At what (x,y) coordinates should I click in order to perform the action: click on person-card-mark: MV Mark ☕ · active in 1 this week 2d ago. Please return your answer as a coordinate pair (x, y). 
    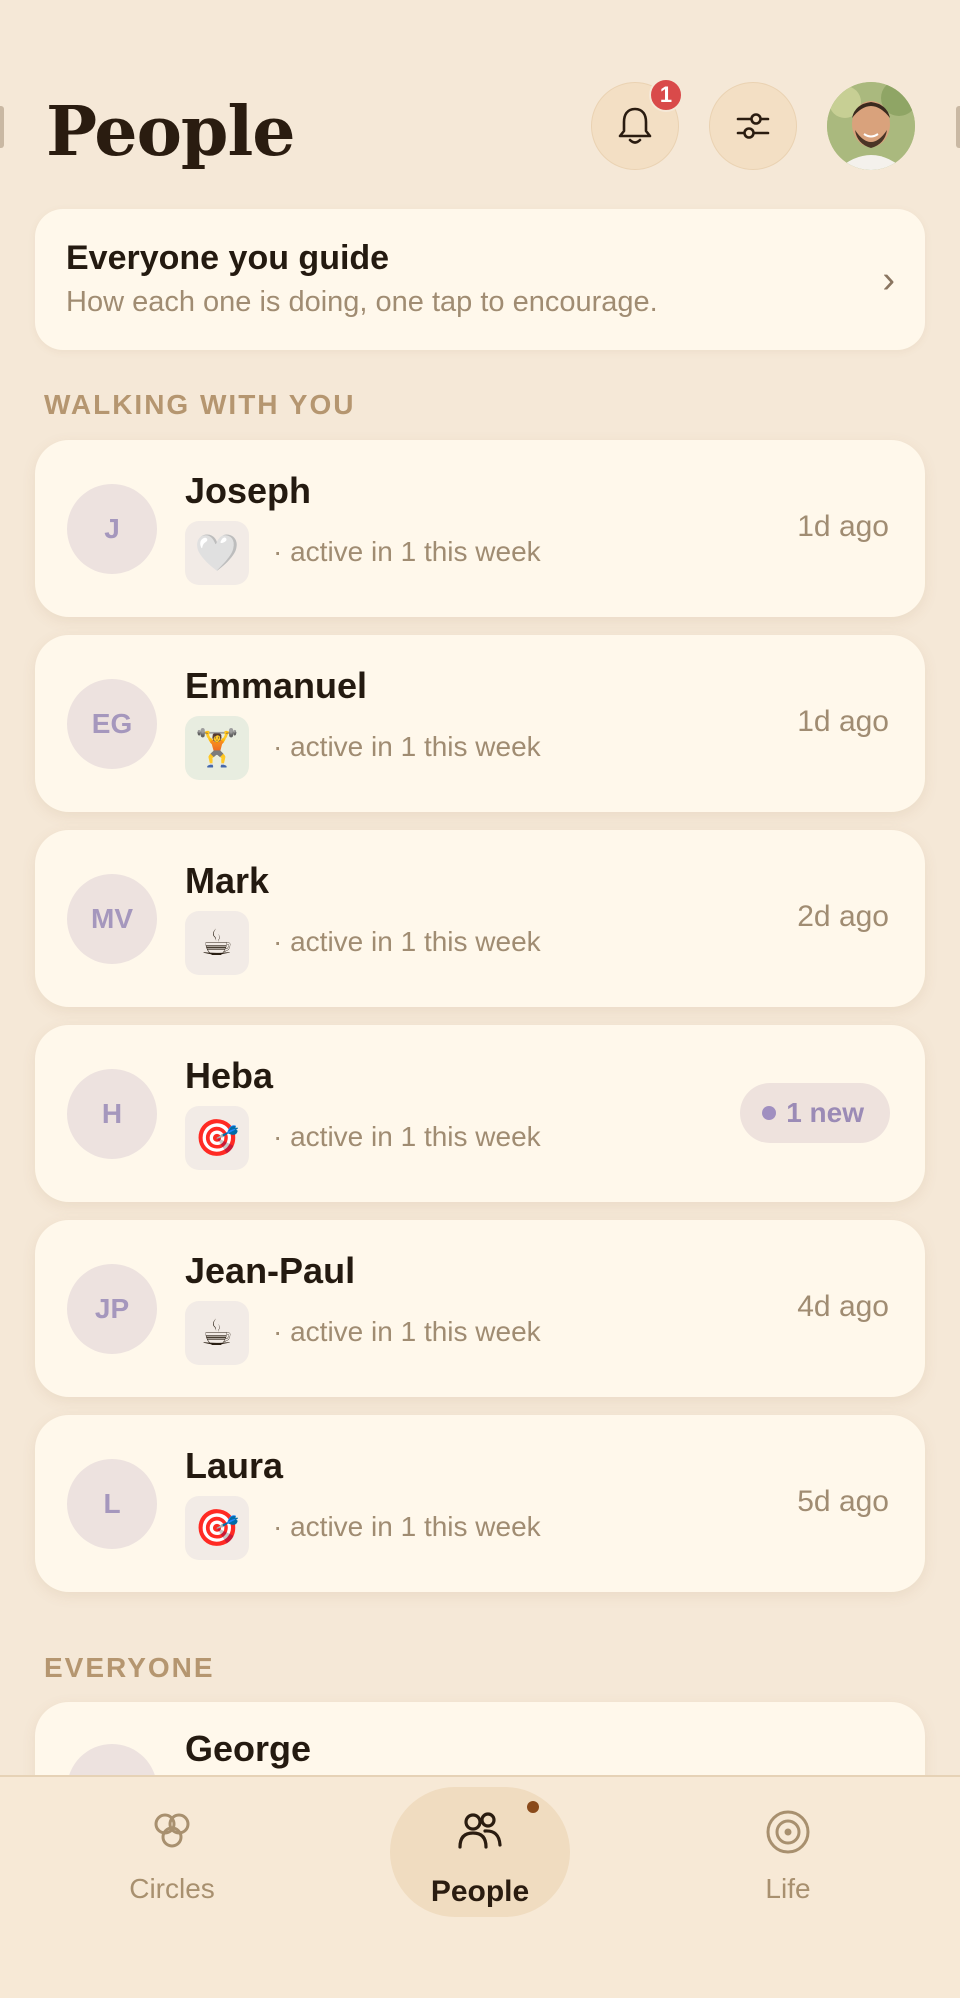
    Looking at the image, I should click on (480, 918).